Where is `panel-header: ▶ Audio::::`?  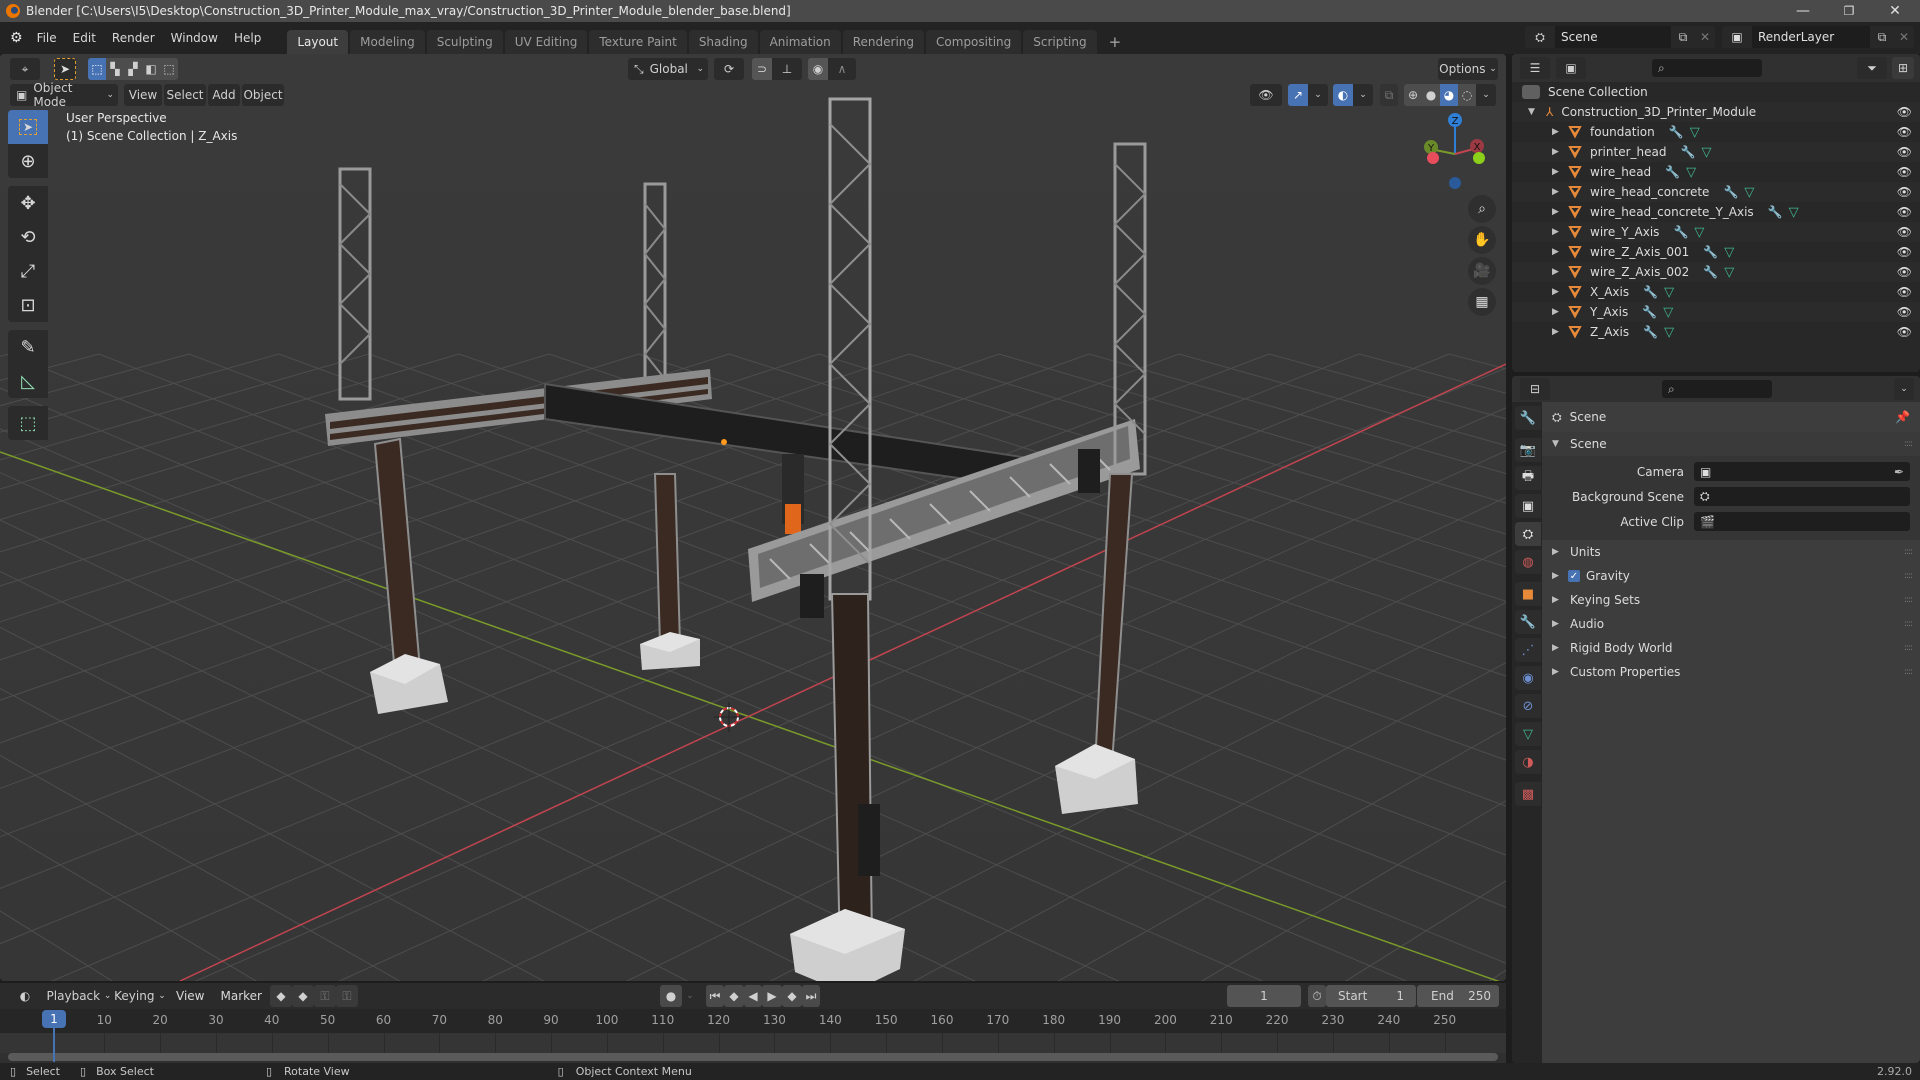 panel-header: ▶ Audio:::: is located at coordinates (1731, 624).